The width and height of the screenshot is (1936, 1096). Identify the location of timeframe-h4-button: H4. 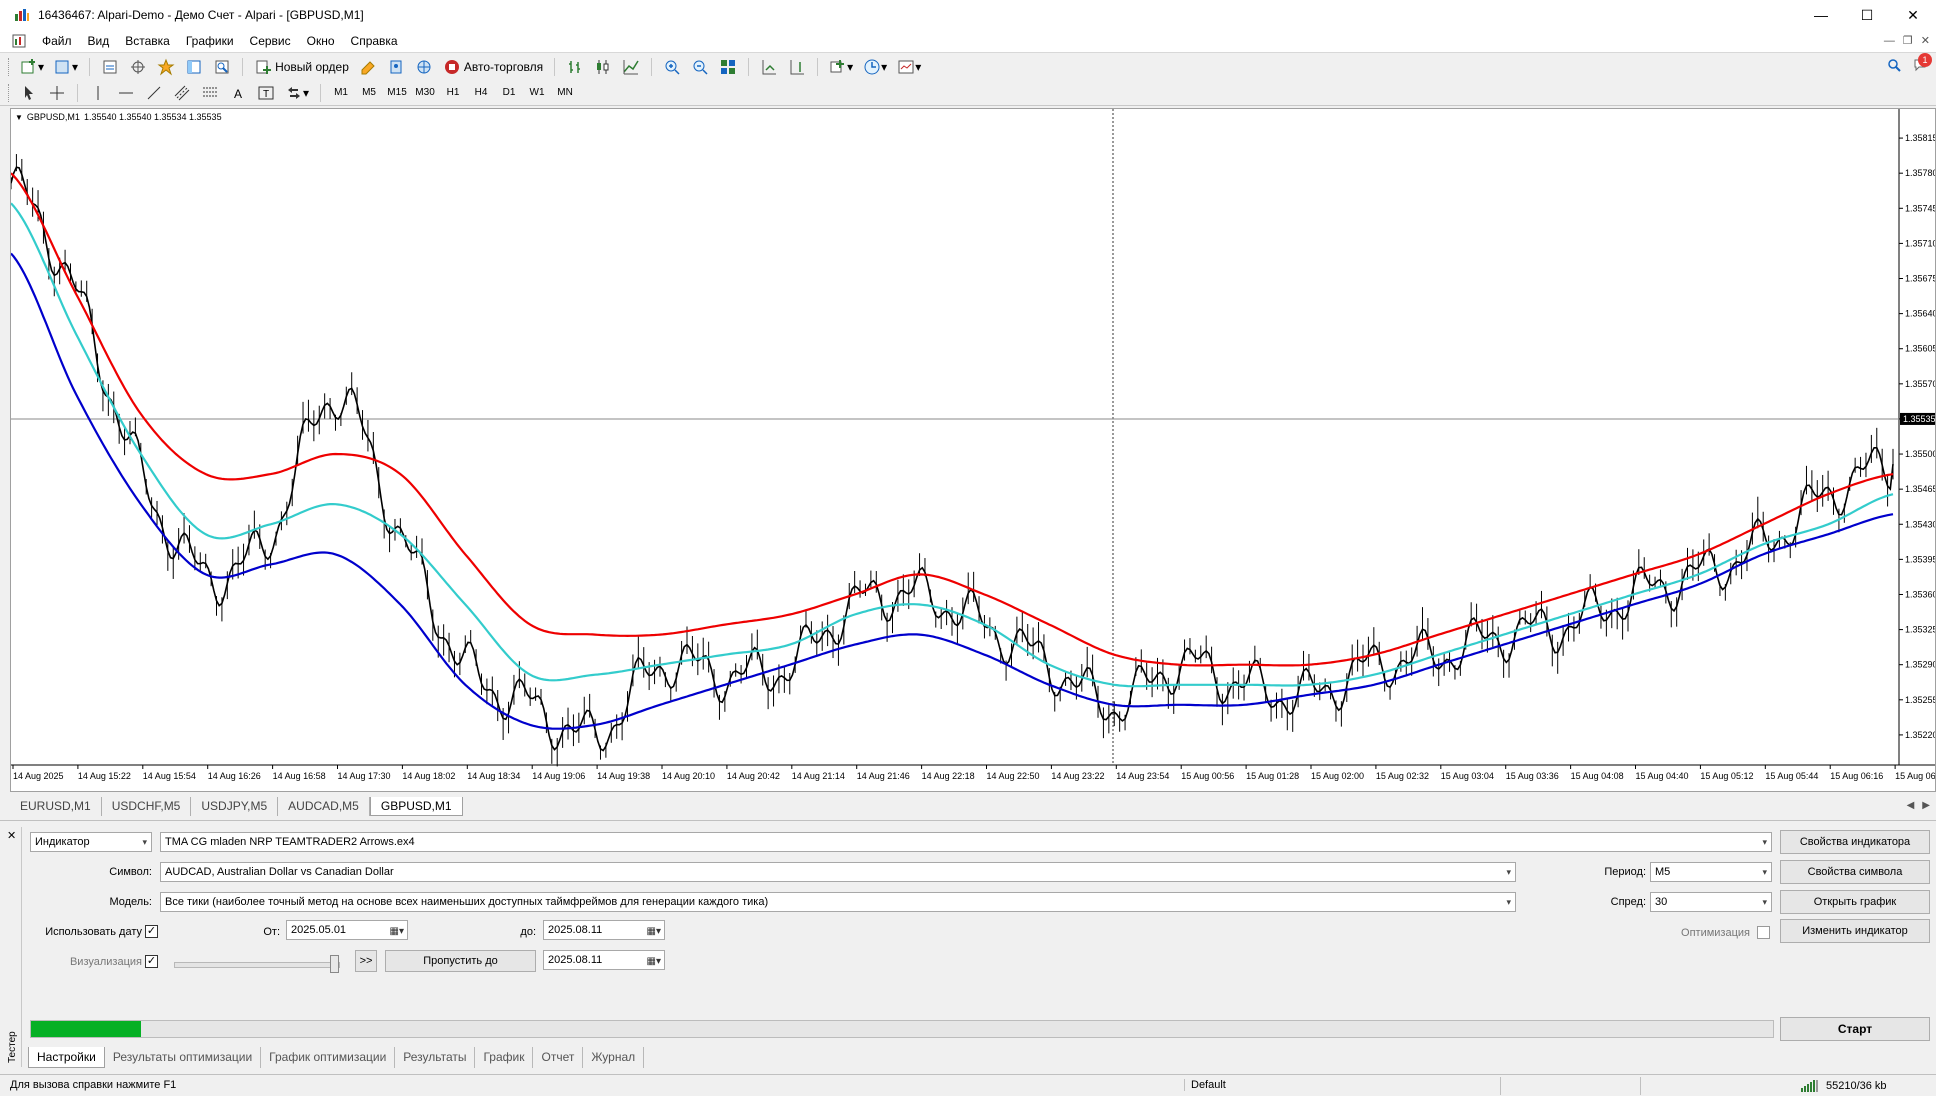
(481, 93).